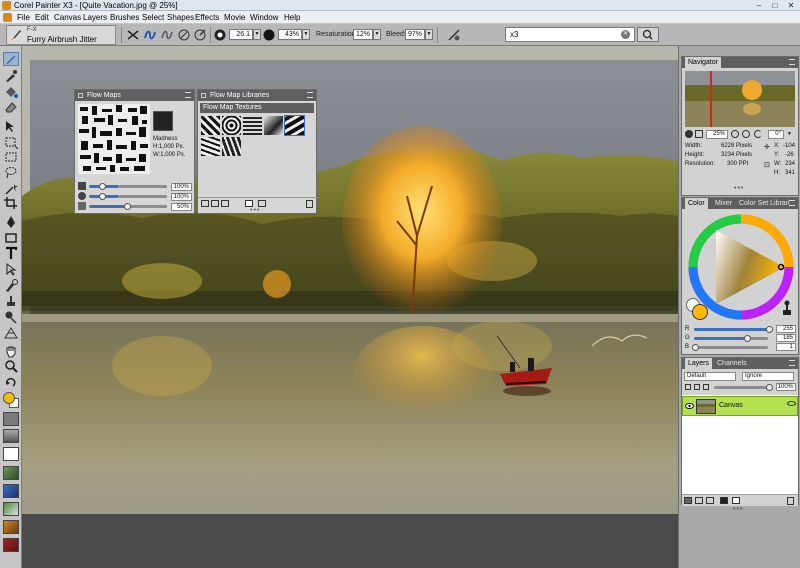 The width and height of the screenshot is (800, 568). Describe the element at coordinates (776, 134) in the screenshot. I see `rotation-field: 0°` at that location.